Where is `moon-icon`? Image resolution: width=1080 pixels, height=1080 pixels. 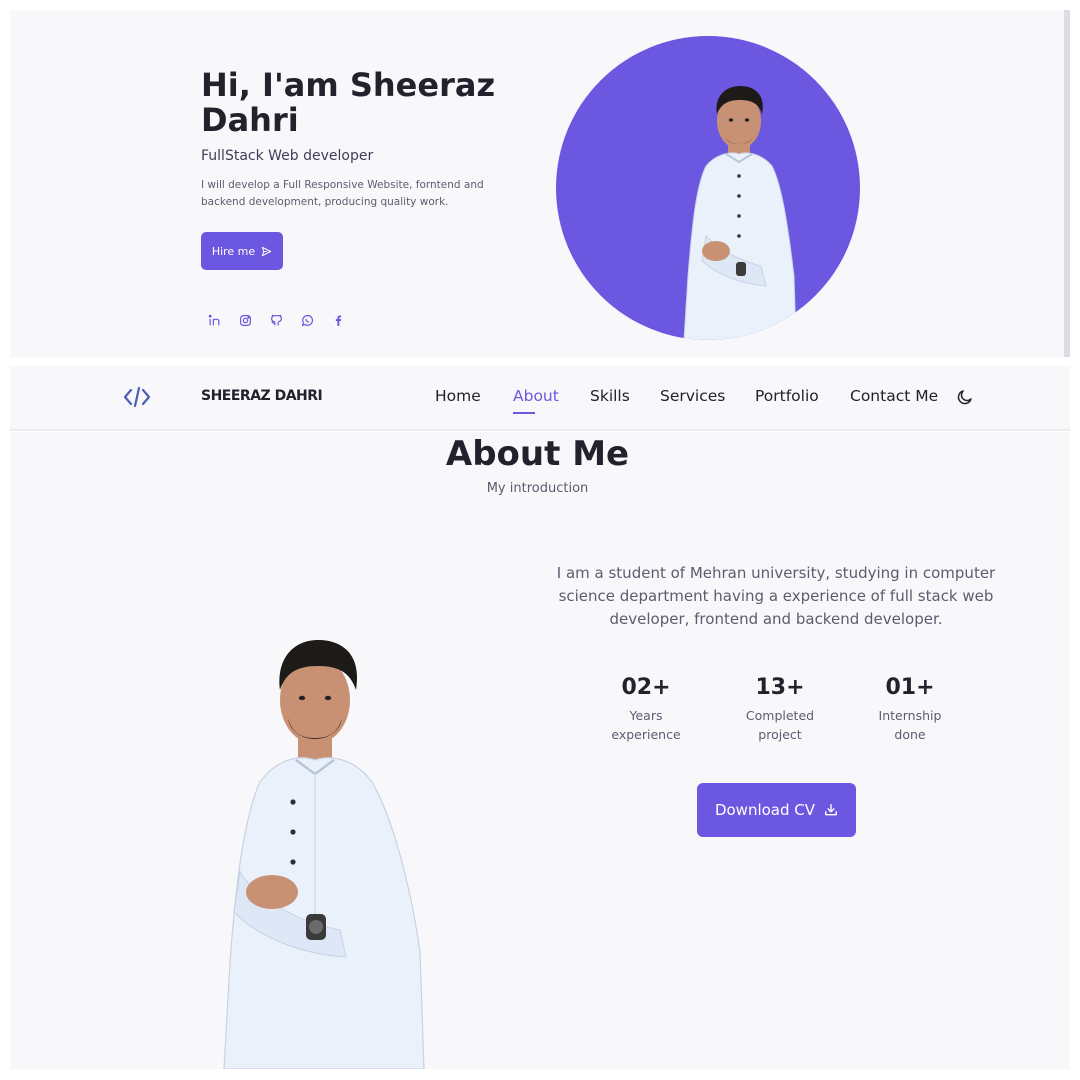 moon-icon is located at coordinates (965, 397).